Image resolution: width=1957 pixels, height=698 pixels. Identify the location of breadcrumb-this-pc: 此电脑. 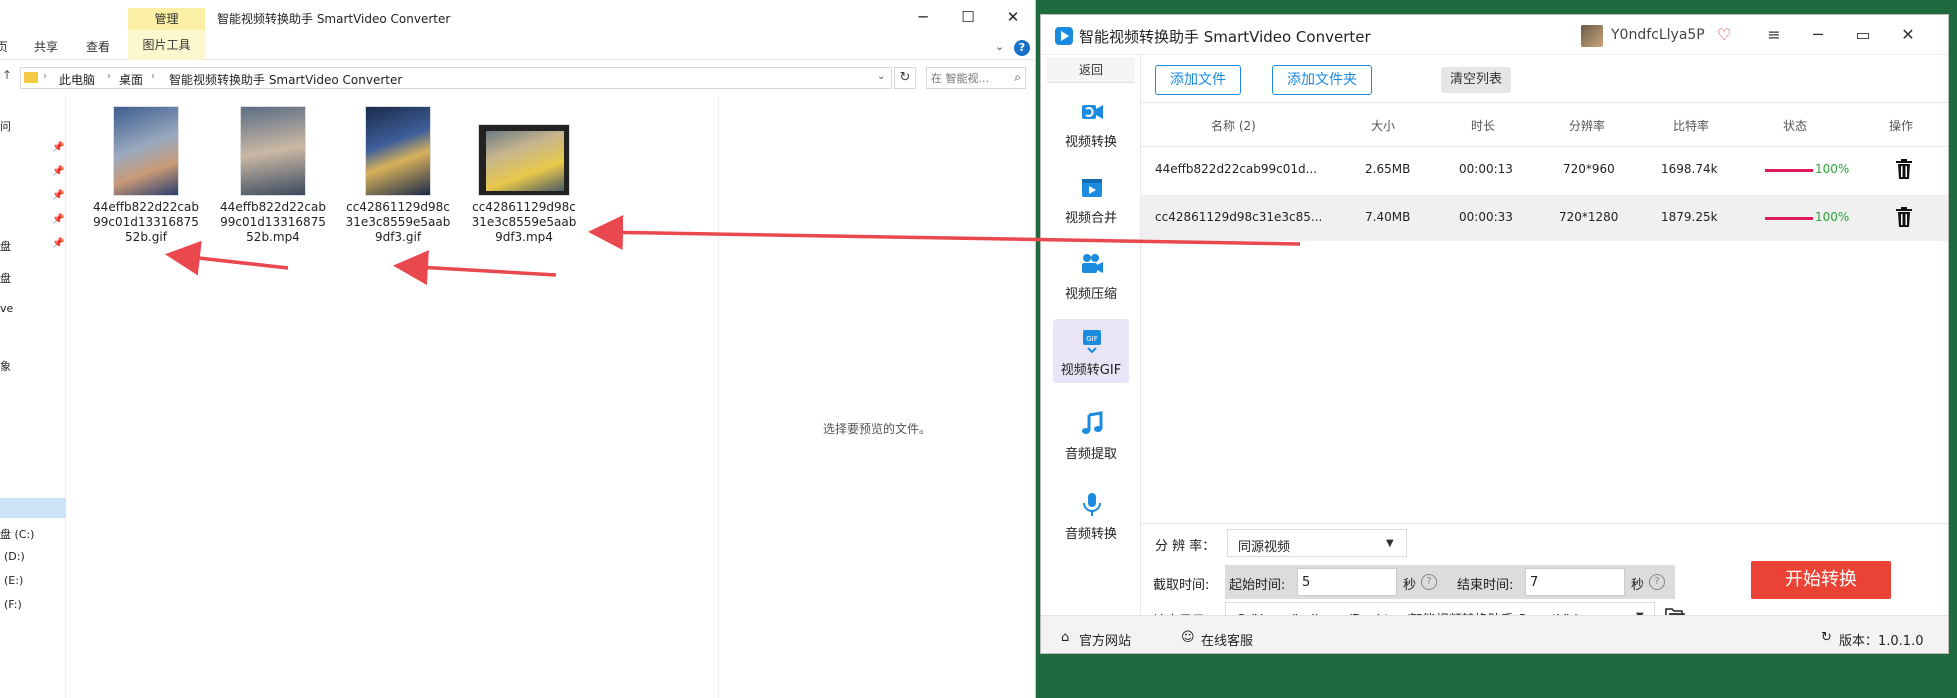
(77, 79).